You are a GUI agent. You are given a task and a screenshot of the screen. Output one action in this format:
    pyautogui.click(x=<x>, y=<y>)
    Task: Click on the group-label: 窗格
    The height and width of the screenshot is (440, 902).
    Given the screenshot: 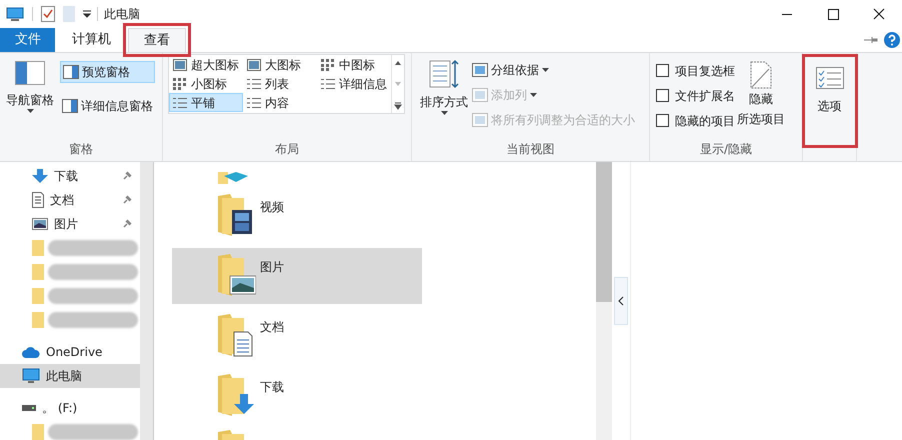 What is the action you would take?
    pyautogui.click(x=81, y=149)
    